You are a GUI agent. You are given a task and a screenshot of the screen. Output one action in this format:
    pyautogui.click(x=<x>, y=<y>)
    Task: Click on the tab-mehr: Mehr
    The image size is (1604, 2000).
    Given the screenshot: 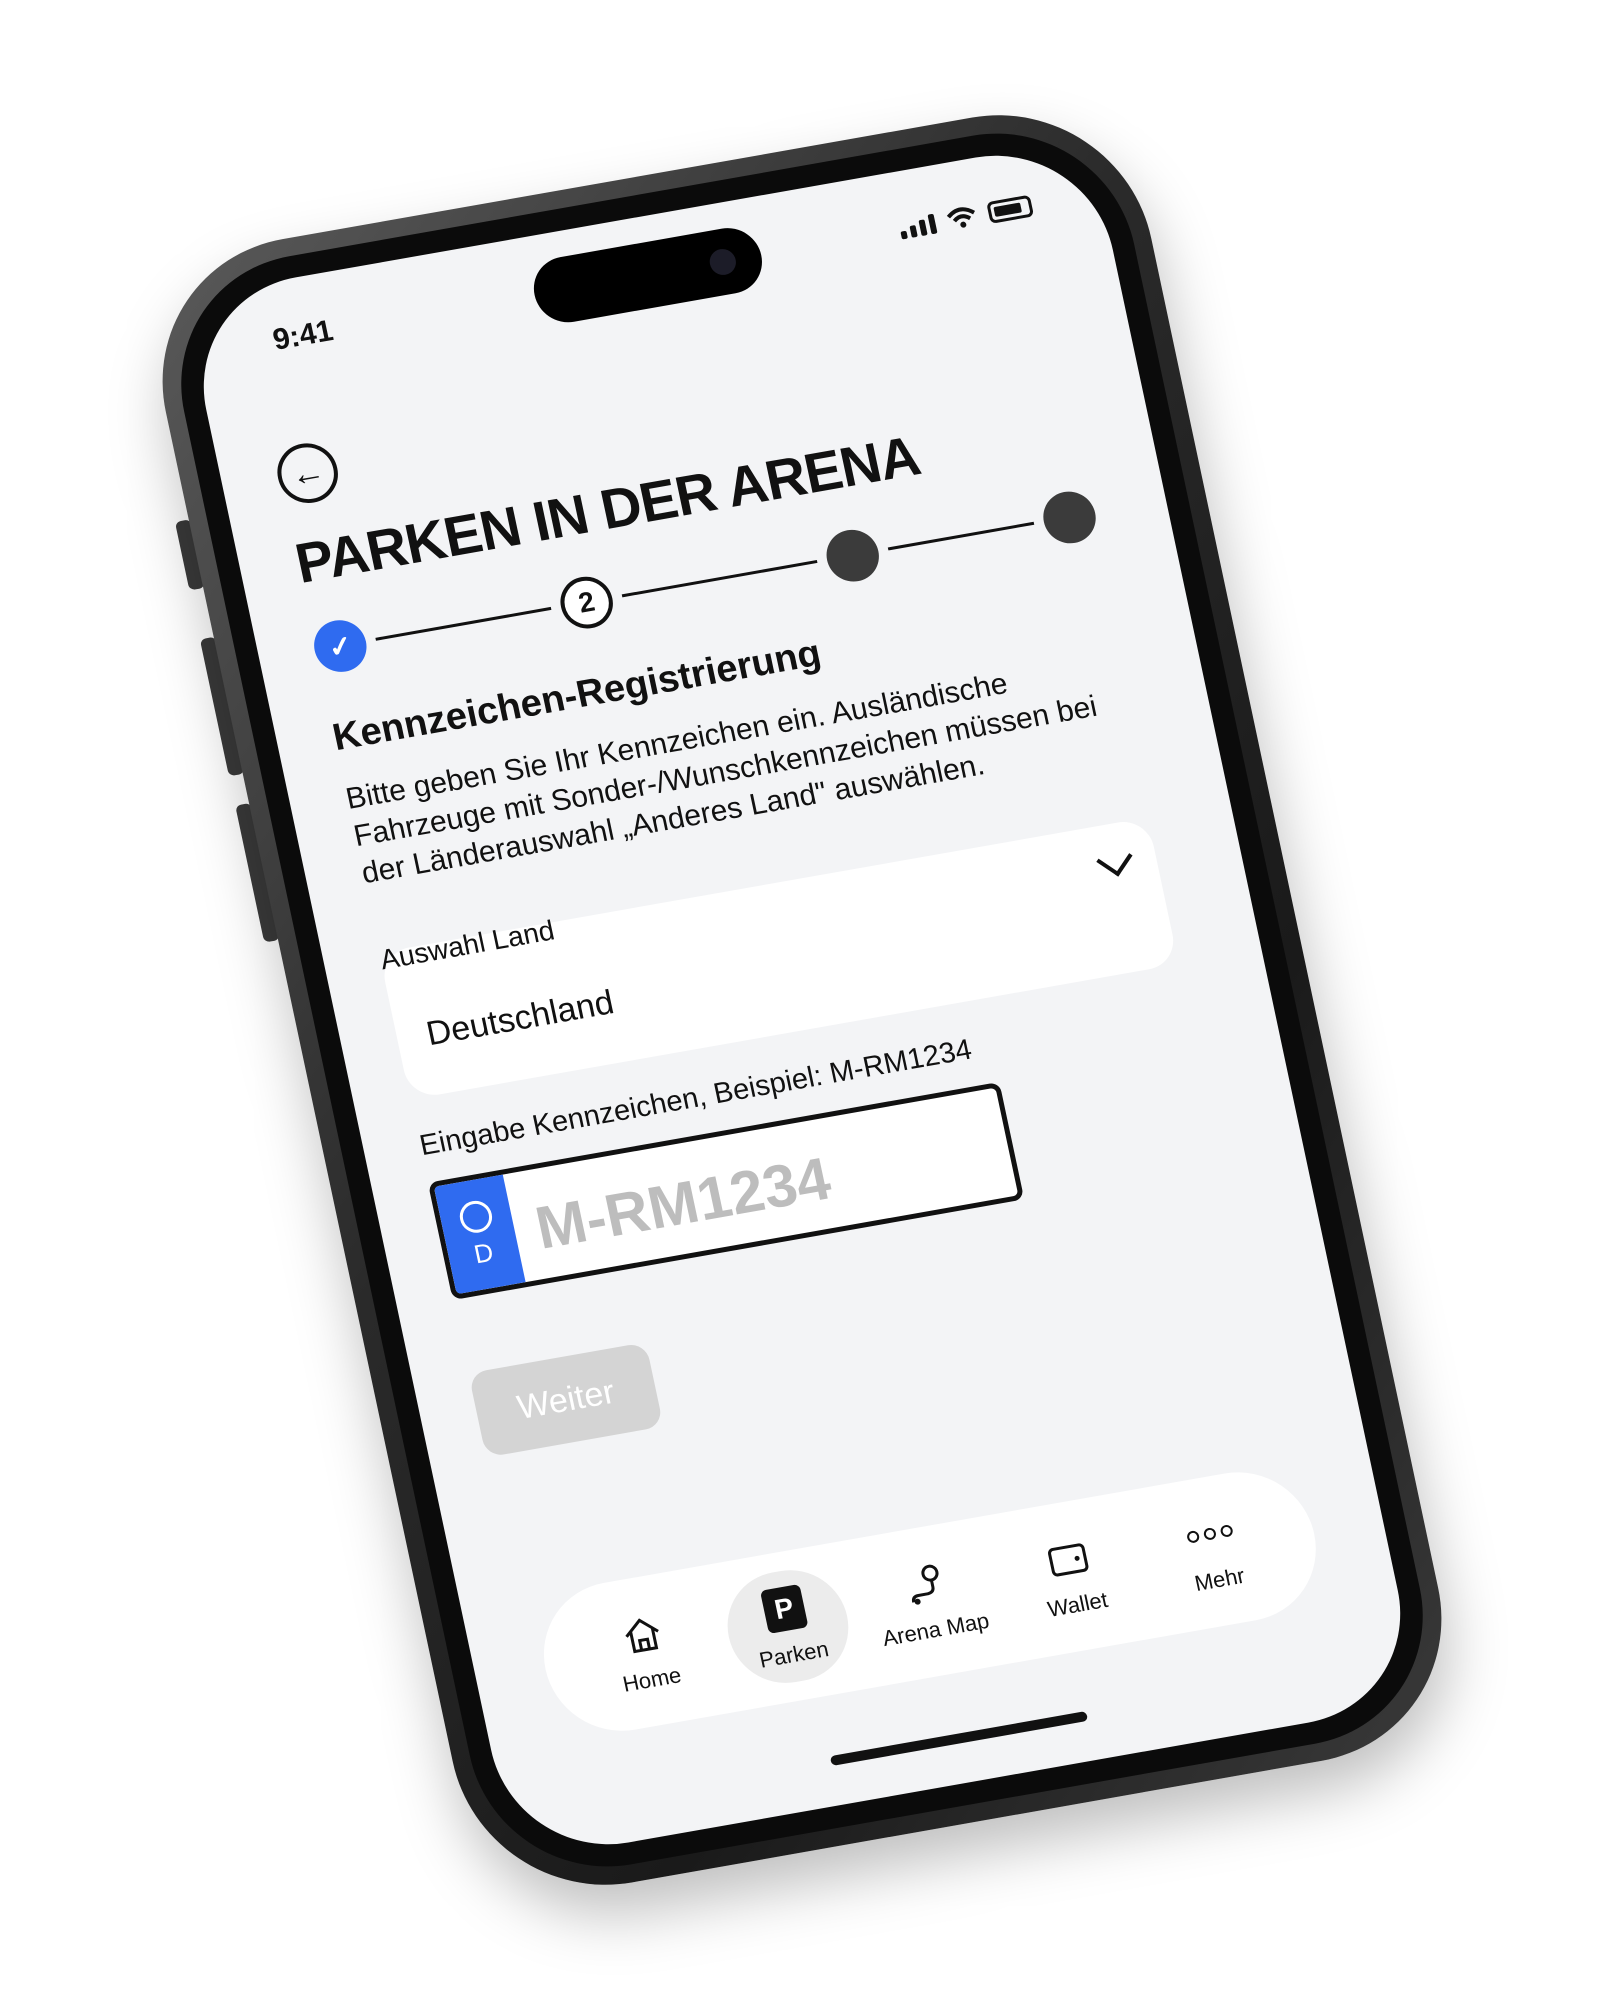 What is the action you would take?
    pyautogui.click(x=1214, y=1551)
    